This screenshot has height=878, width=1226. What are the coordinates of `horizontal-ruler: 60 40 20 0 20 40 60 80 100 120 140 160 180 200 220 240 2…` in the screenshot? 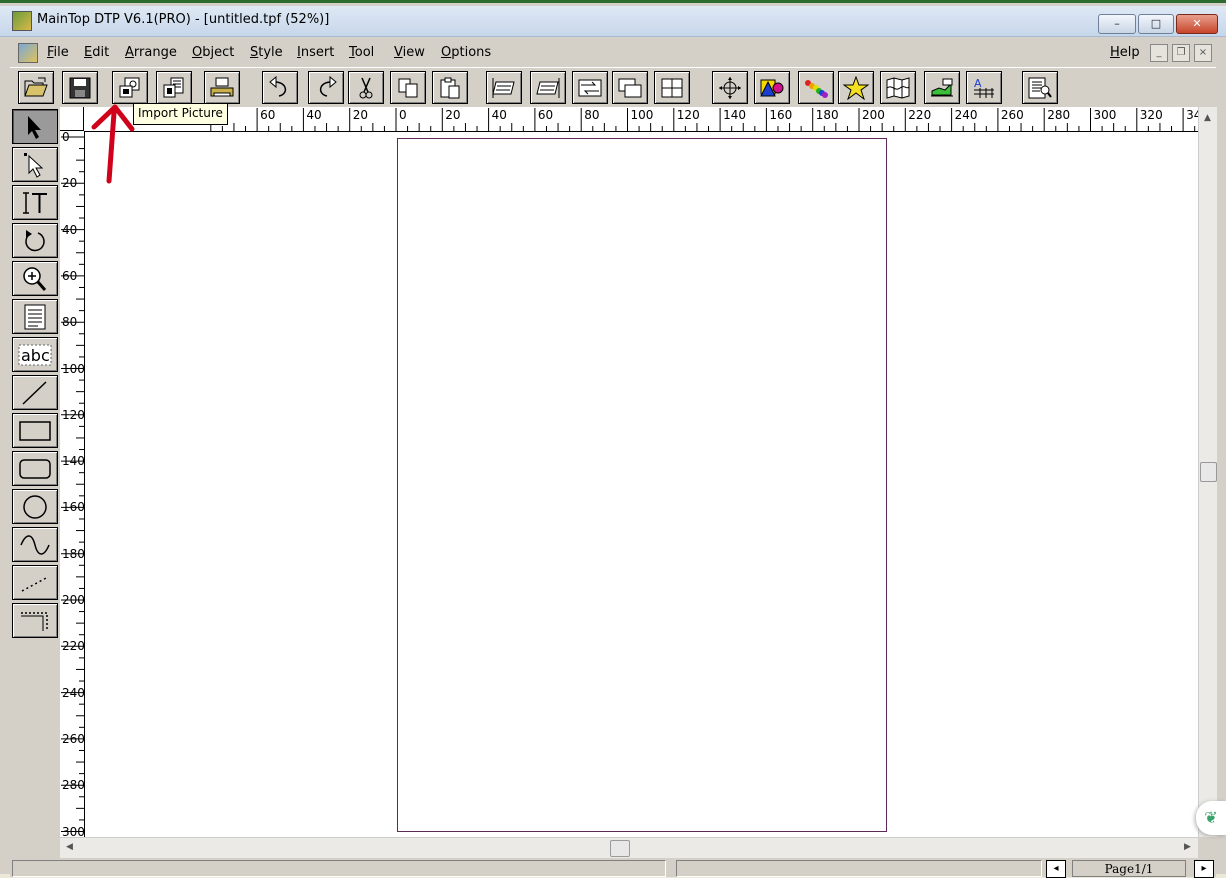 It's located at (641, 119).